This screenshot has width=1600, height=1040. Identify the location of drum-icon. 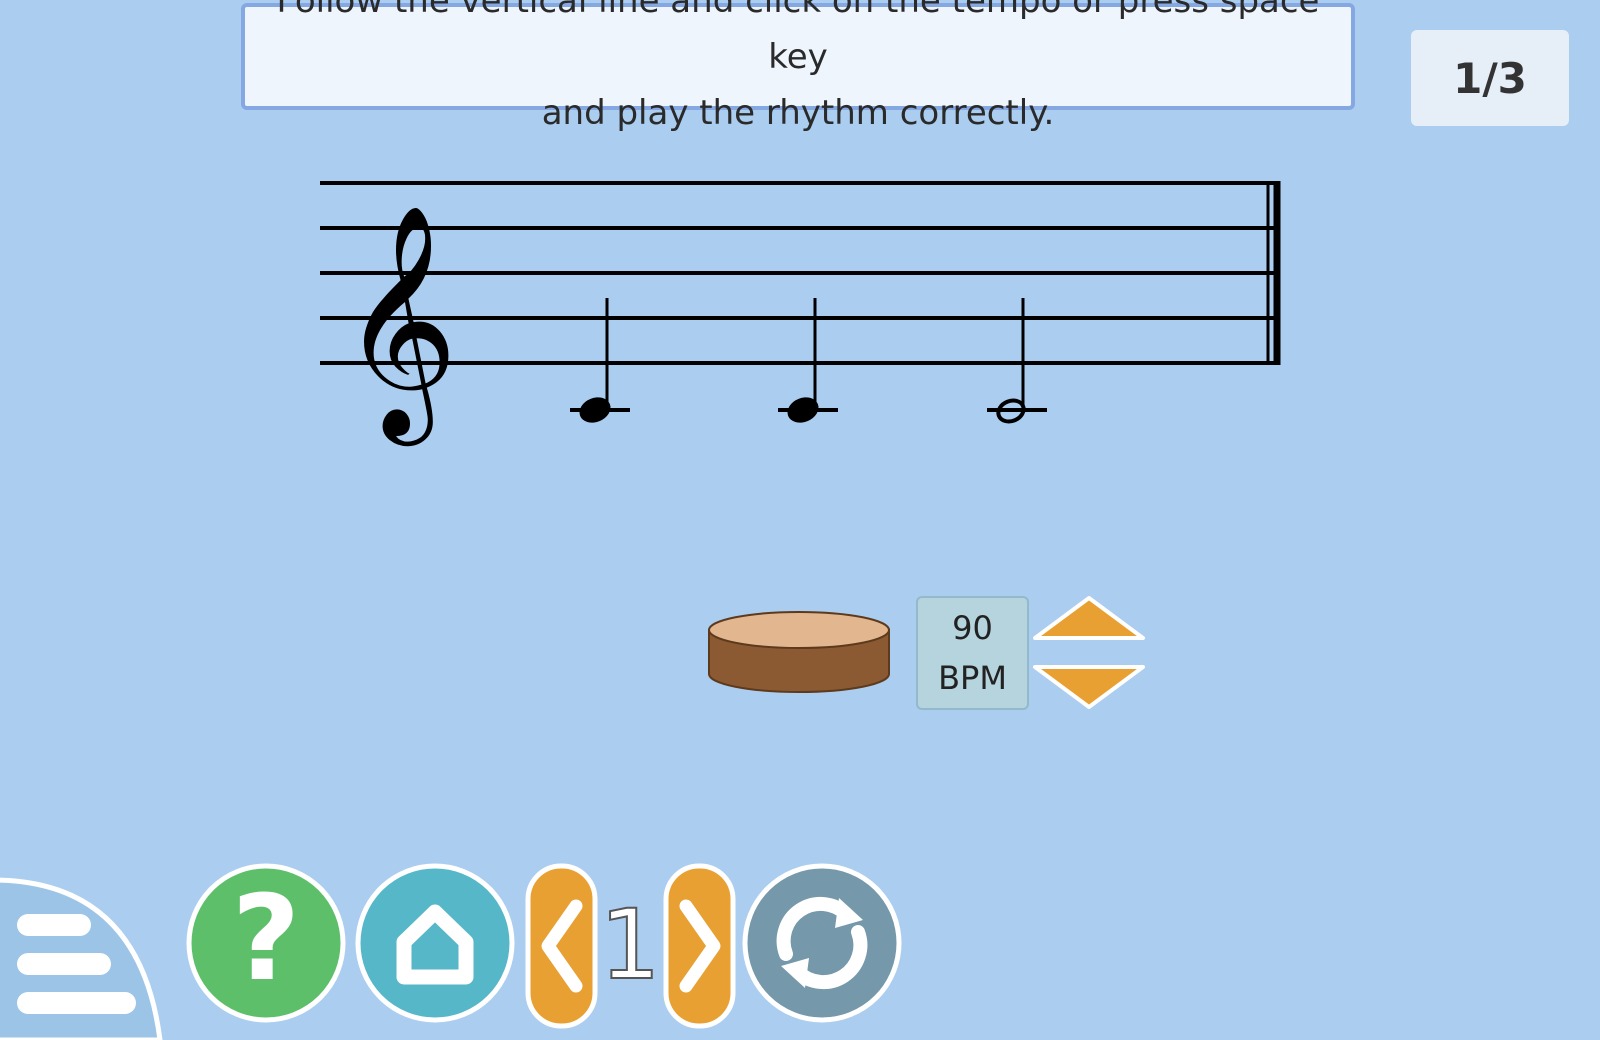
(799, 653).